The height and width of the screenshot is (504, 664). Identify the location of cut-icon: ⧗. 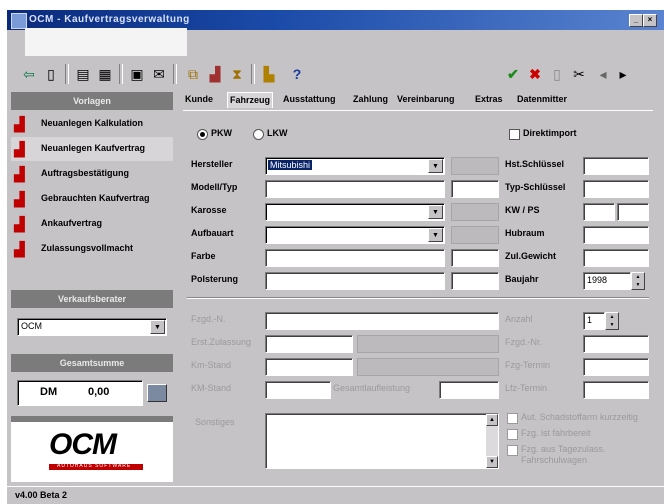
(237, 74).